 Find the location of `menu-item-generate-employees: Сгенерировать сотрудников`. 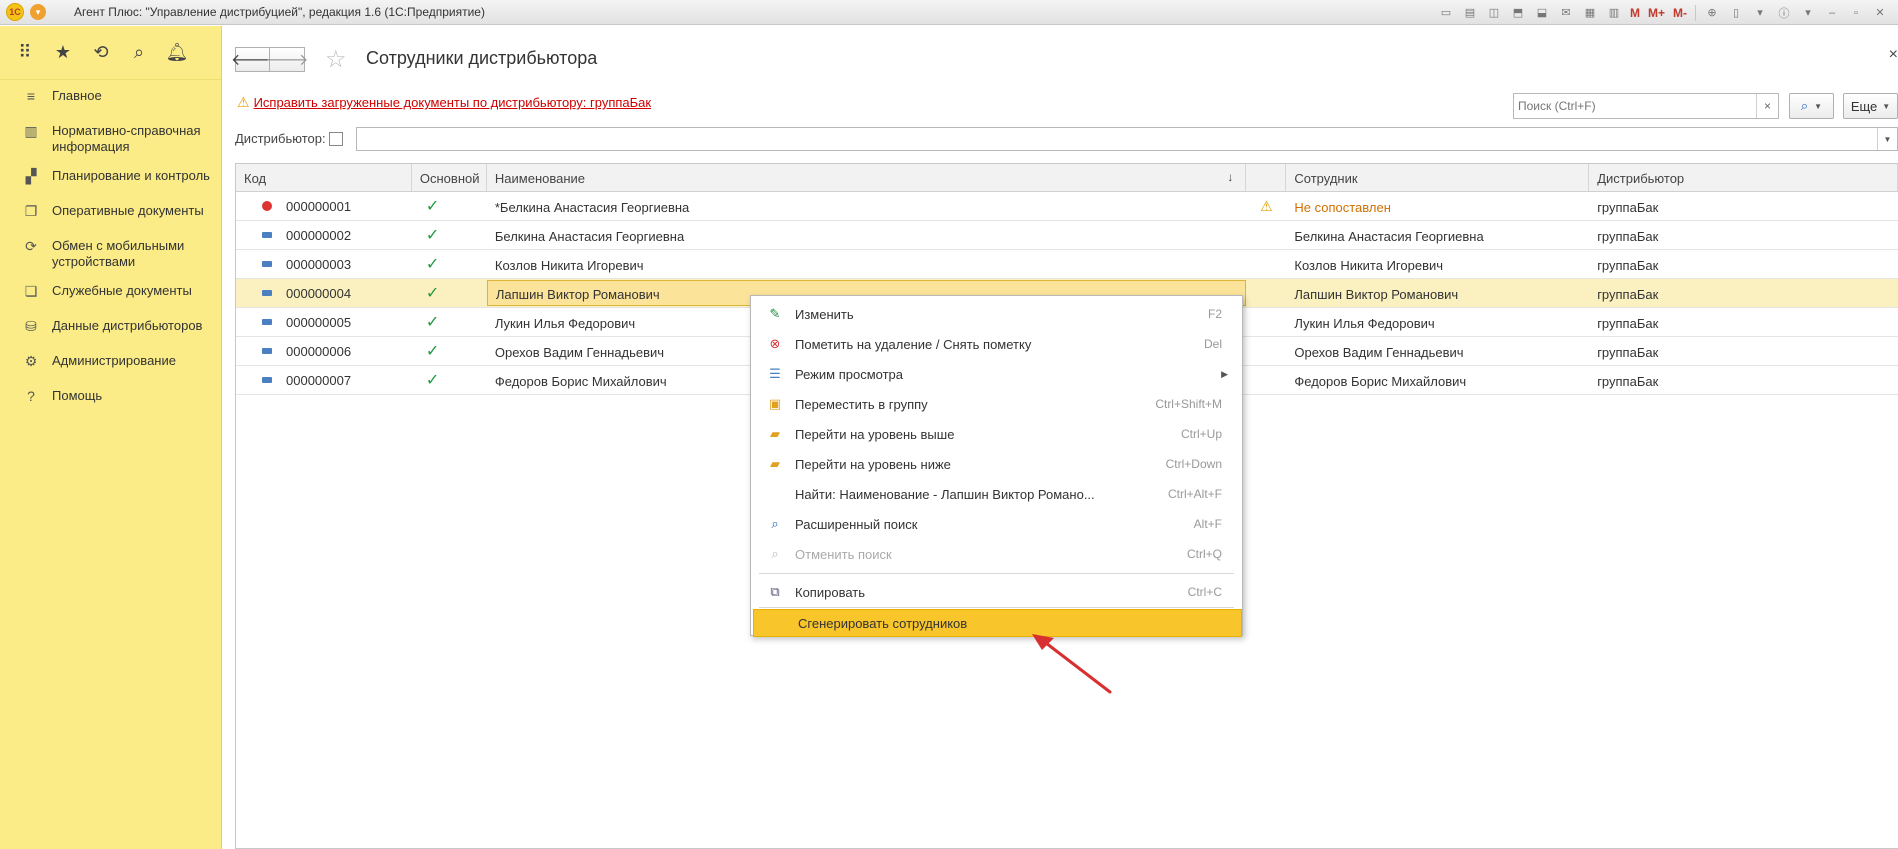

menu-item-generate-employees: Сгенерировать сотрудников is located at coordinates (997, 623).